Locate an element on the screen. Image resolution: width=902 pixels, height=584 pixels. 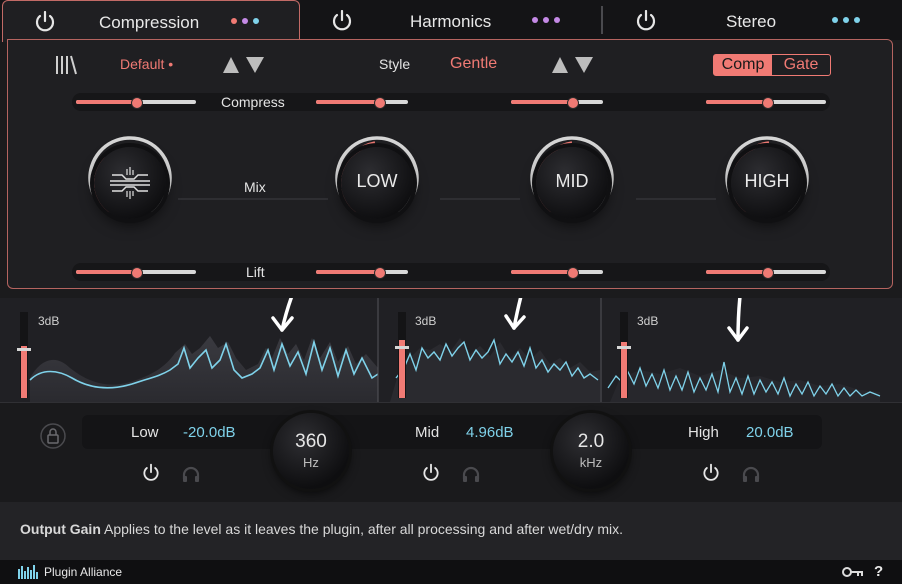
tab-compression: Compression is located at coordinates (151, 21).